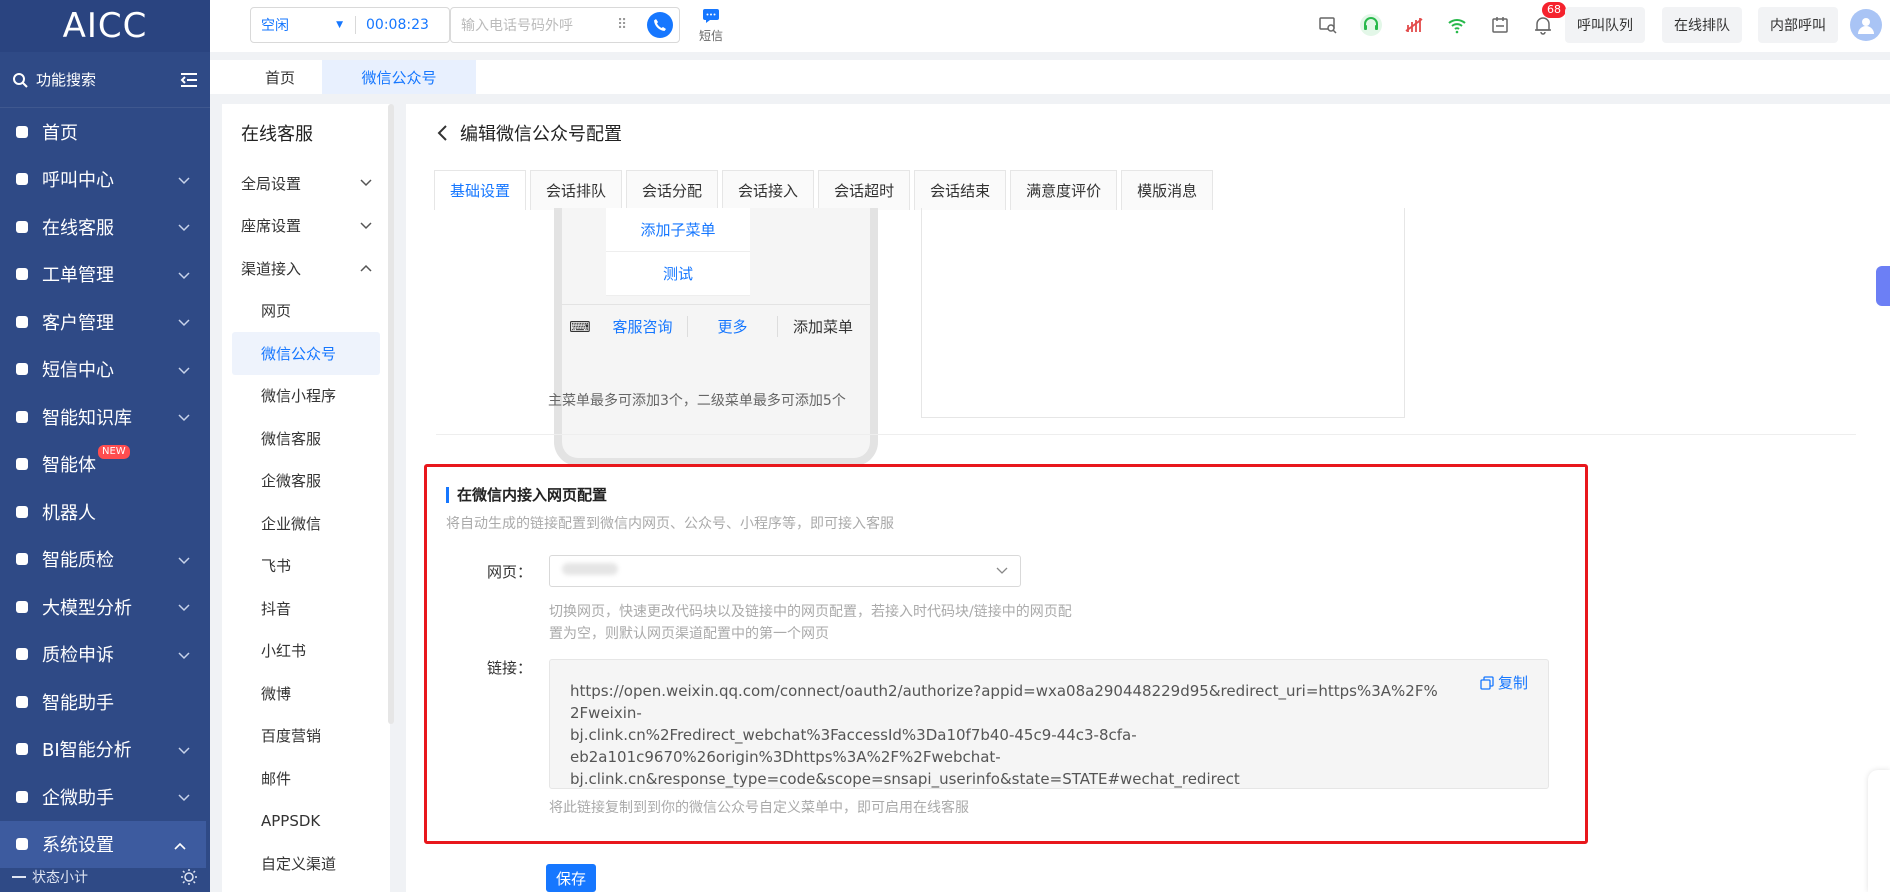 The height and width of the screenshot is (892, 1890). I want to click on tab-session-timeout: 会话超时, so click(864, 190).